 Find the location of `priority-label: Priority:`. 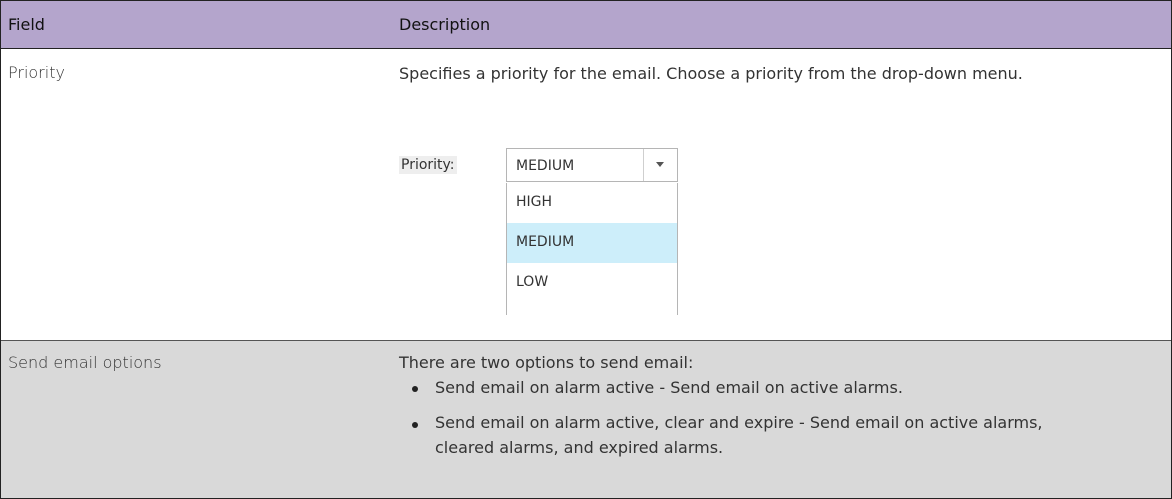

priority-label: Priority: is located at coordinates (428, 165).